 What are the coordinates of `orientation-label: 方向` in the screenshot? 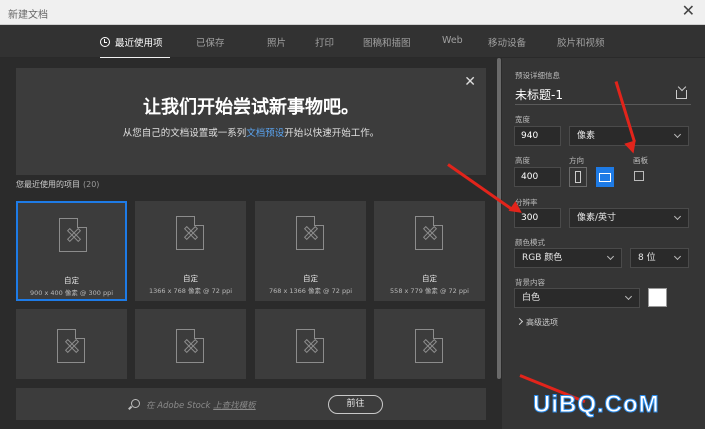 It's located at (576, 160).